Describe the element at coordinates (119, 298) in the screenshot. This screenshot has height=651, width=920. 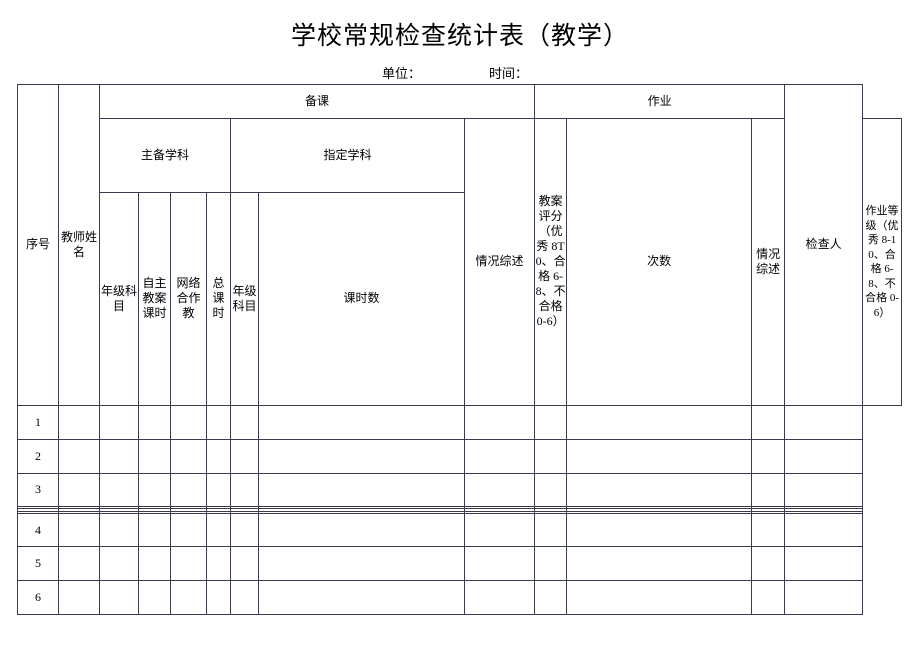
I see `header-main-grade-subject: 年级科目` at that location.